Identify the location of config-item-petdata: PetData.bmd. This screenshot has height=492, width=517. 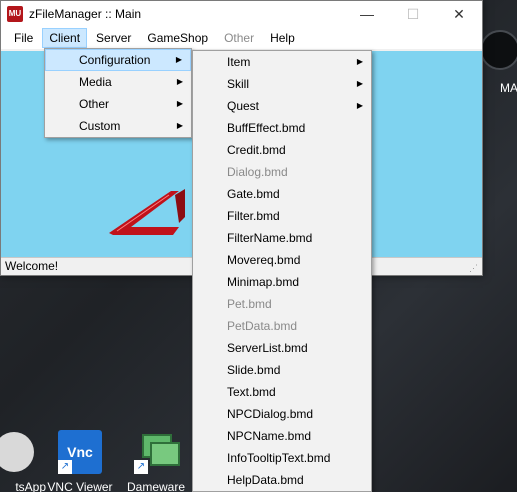
(282, 326).